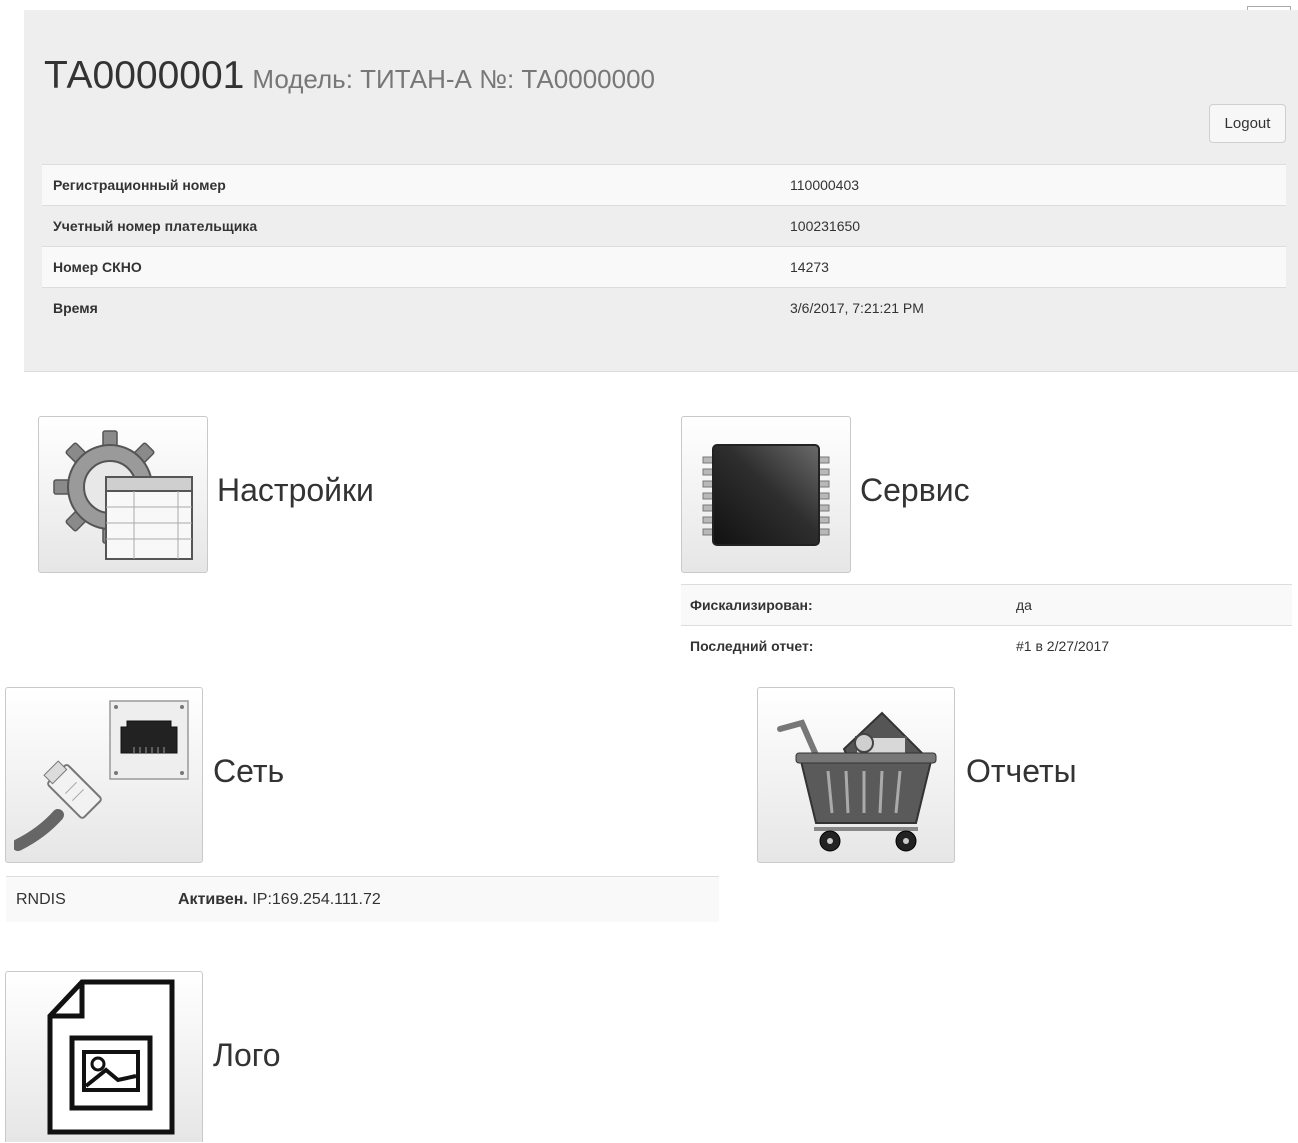  I want to click on reports-tile-button, so click(856, 775).